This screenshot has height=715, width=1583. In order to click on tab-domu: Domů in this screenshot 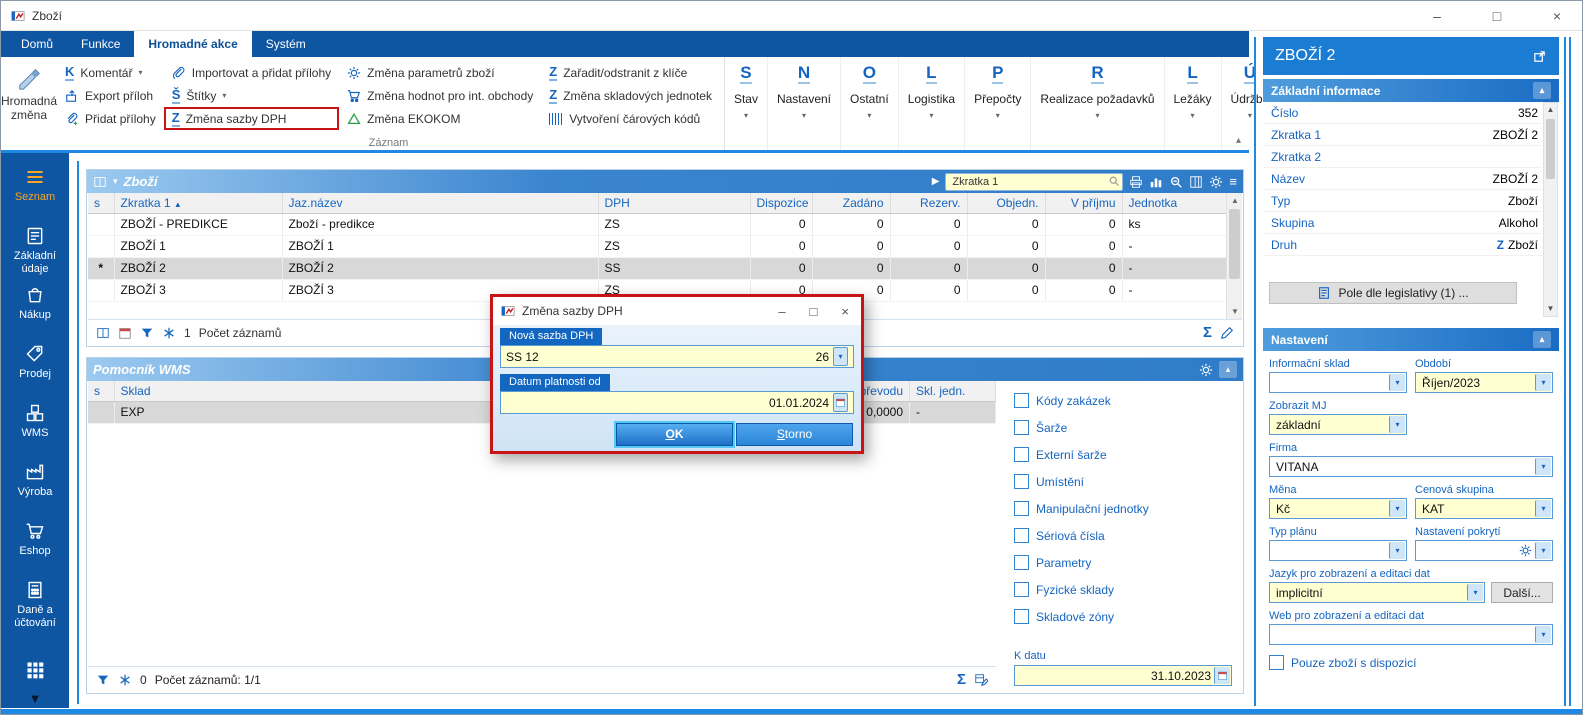, I will do `click(37, 44)`.